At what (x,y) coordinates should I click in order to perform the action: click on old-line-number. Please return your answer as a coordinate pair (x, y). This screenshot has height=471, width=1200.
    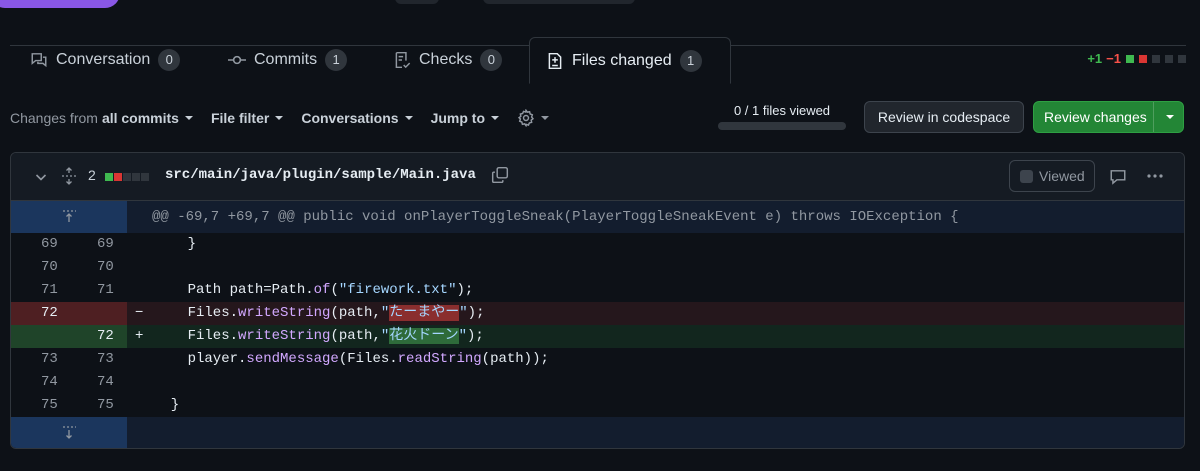
    Looking at the image, I should click on (40, 336).